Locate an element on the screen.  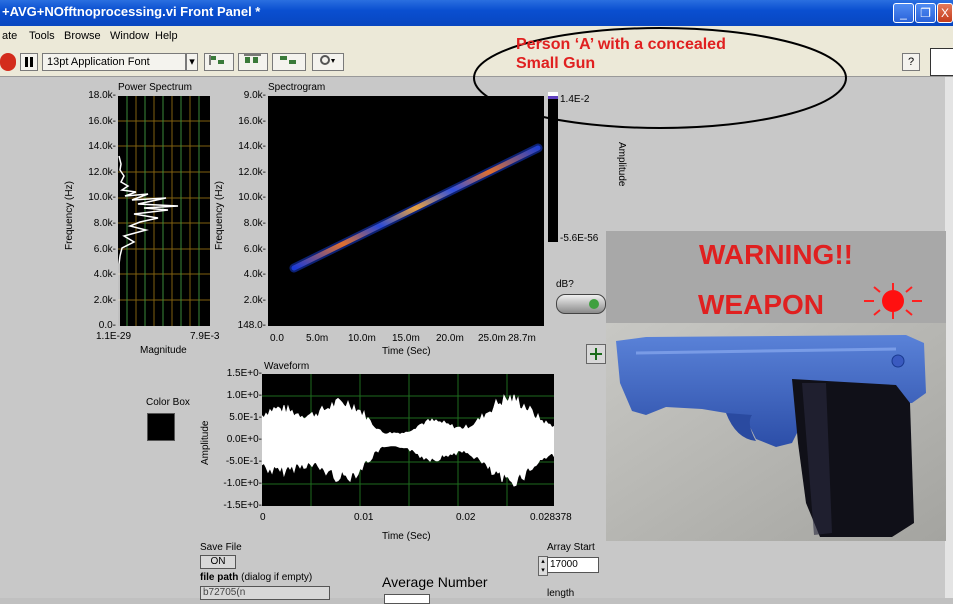
graph-palette-icon is located at coordinates (596, 354).